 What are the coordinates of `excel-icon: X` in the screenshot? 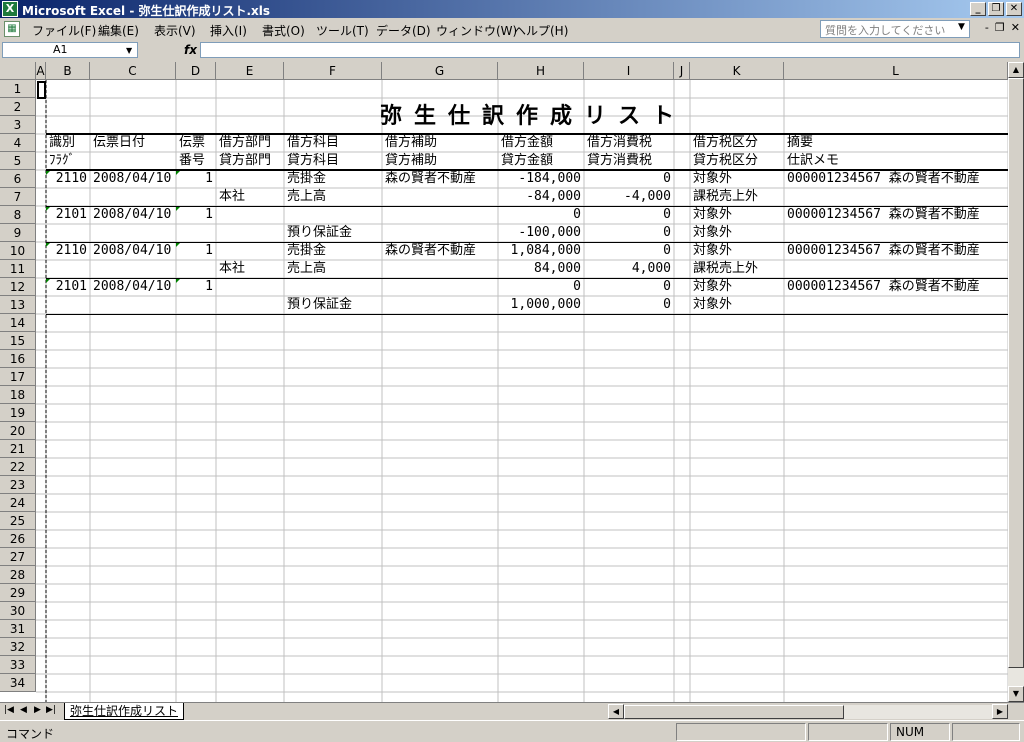 It's located at (10, 9).